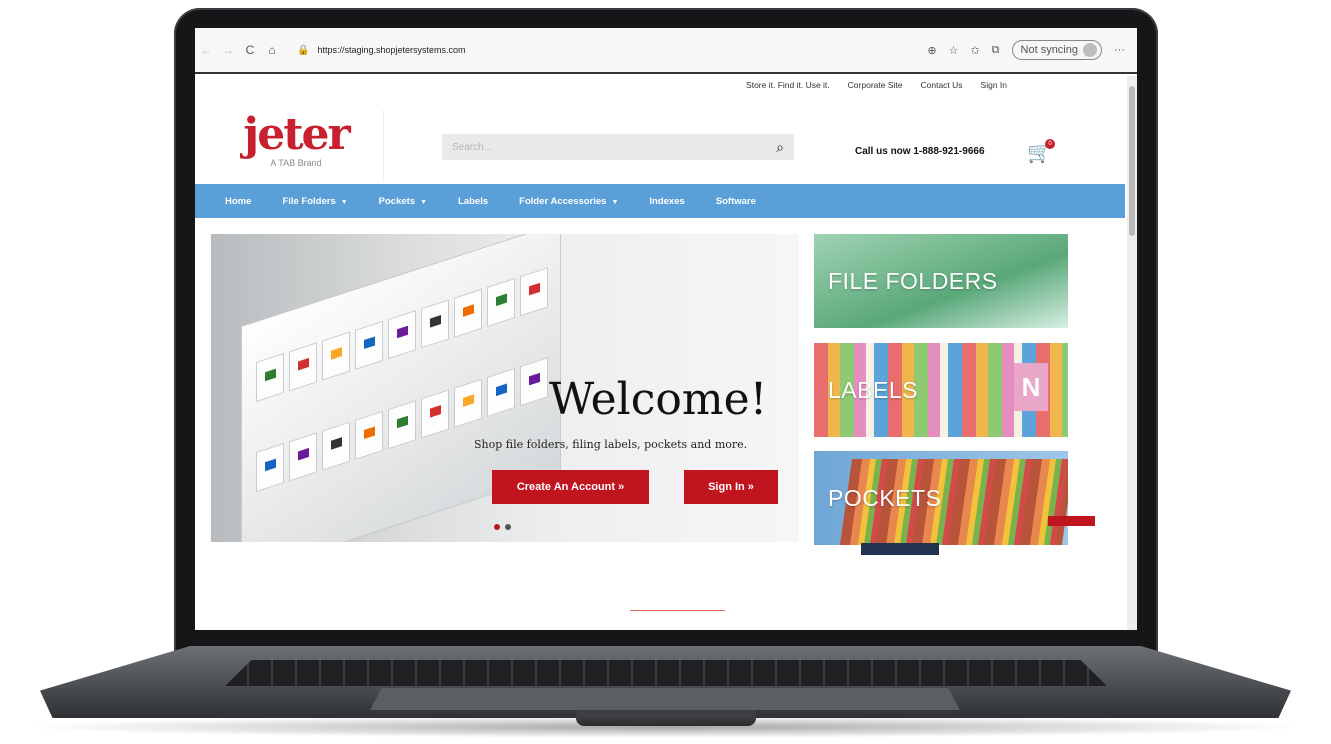 This screenshot has width=1331, height=744. Describe the element at coordinates (502, 527) in the screenshot. I see `carousel-dots` at that location.